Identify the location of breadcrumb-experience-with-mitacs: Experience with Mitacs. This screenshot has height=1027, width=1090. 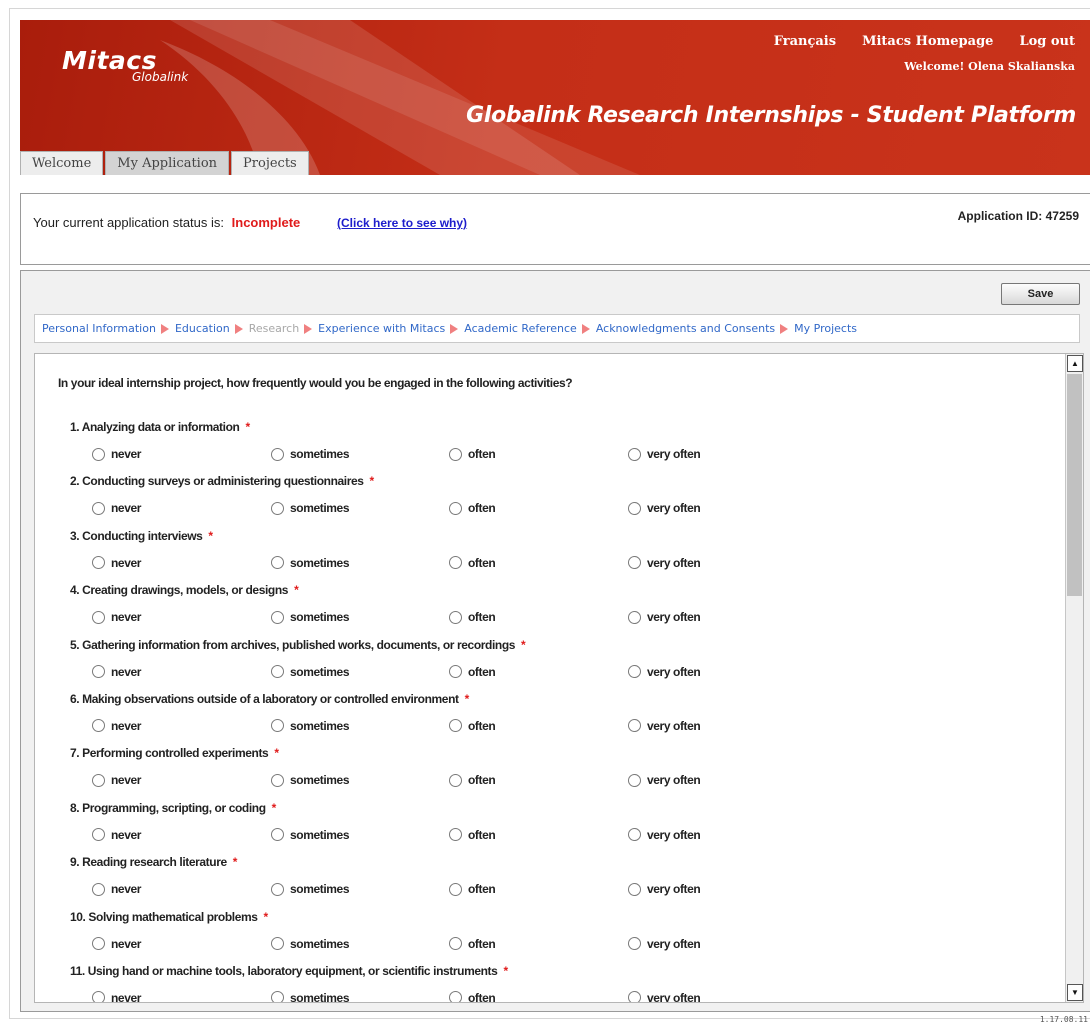
(381, 328).